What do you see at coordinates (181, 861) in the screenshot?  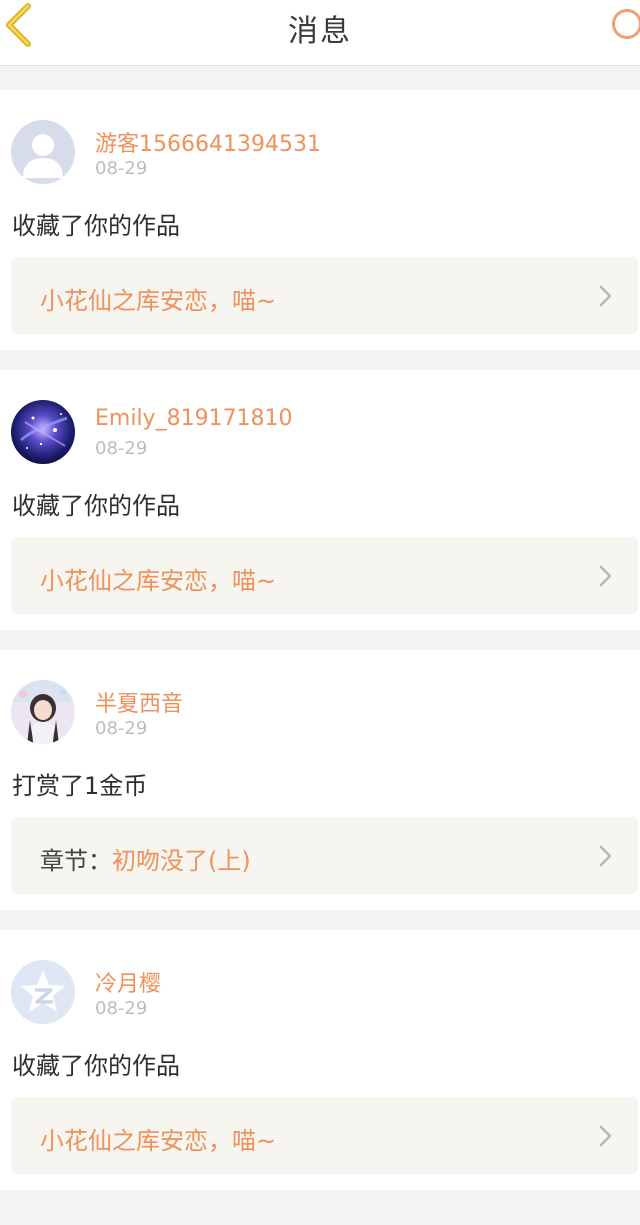 I see `work-title: 初吻没了(上)` at bounding box center [181, 861].